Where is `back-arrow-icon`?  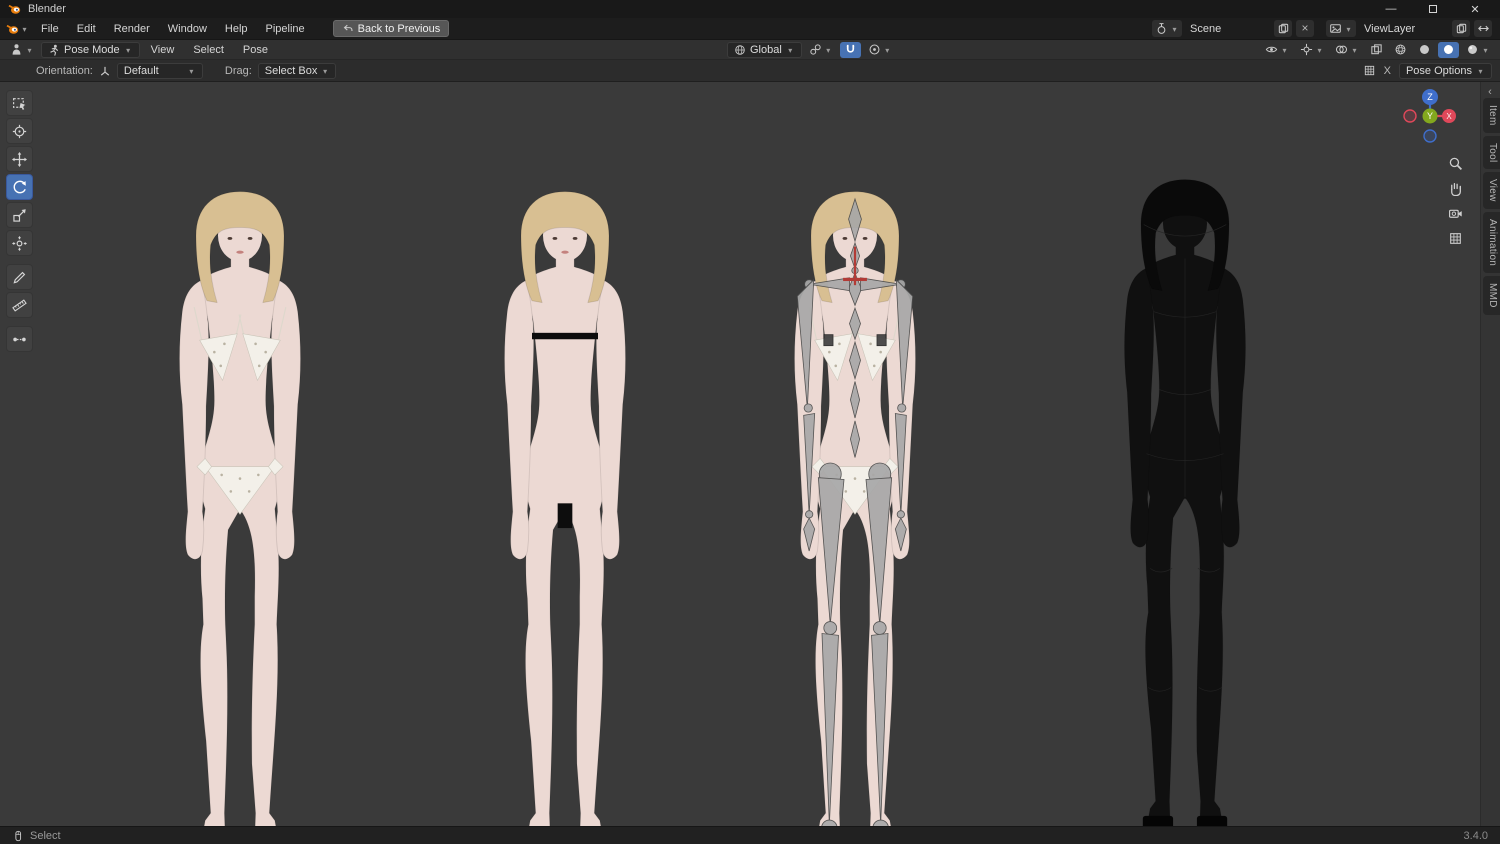
back-arrow-icon is located at coordinates (348, 29).